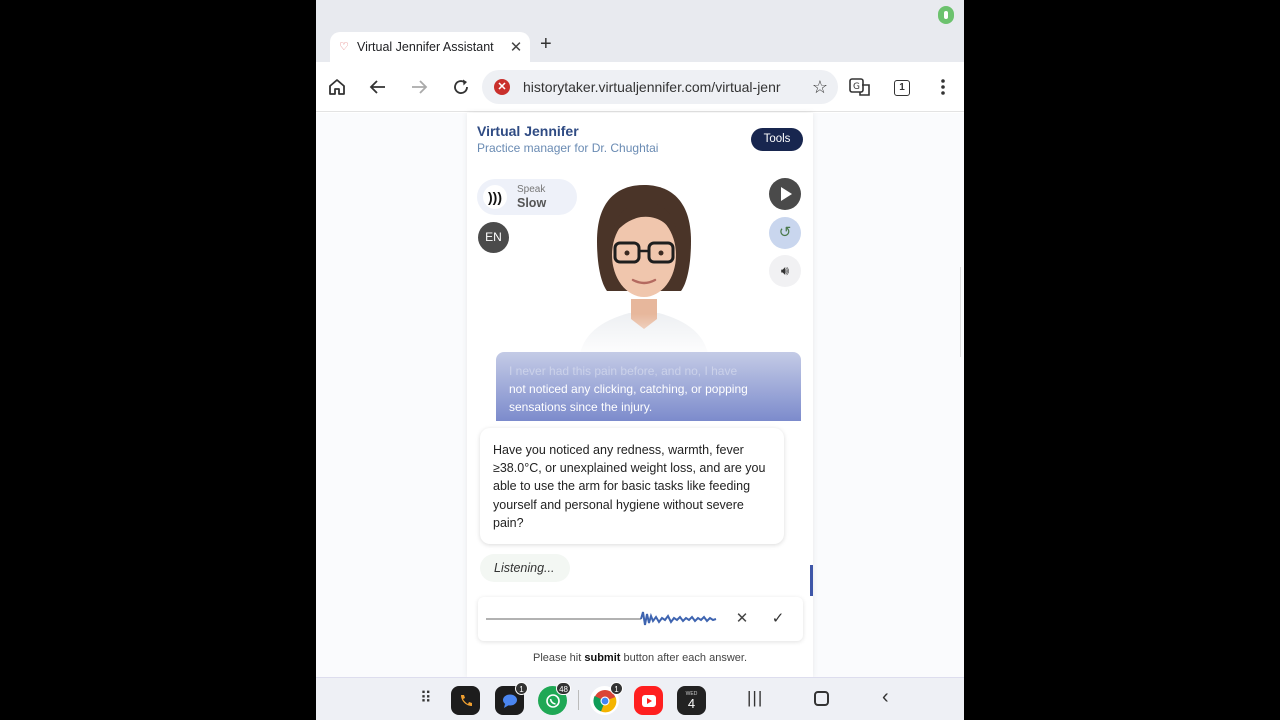  I want to click on android-taskbar: ⠿ 1 48 1 WED 4 ||| ‹, so click(640, 698).